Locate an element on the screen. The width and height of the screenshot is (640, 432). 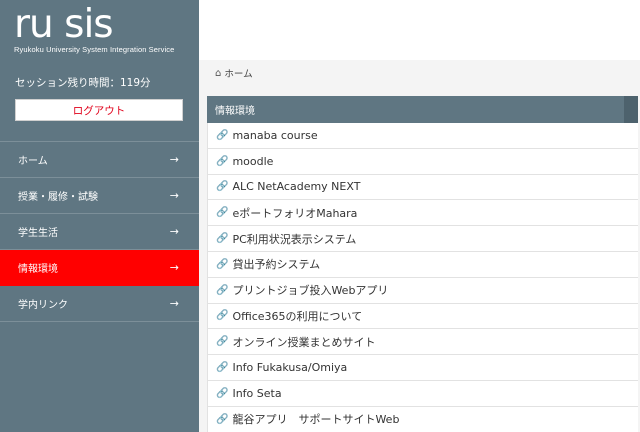
link-label: オンライン授業まとめサイト is located at coordinates (304, 342).